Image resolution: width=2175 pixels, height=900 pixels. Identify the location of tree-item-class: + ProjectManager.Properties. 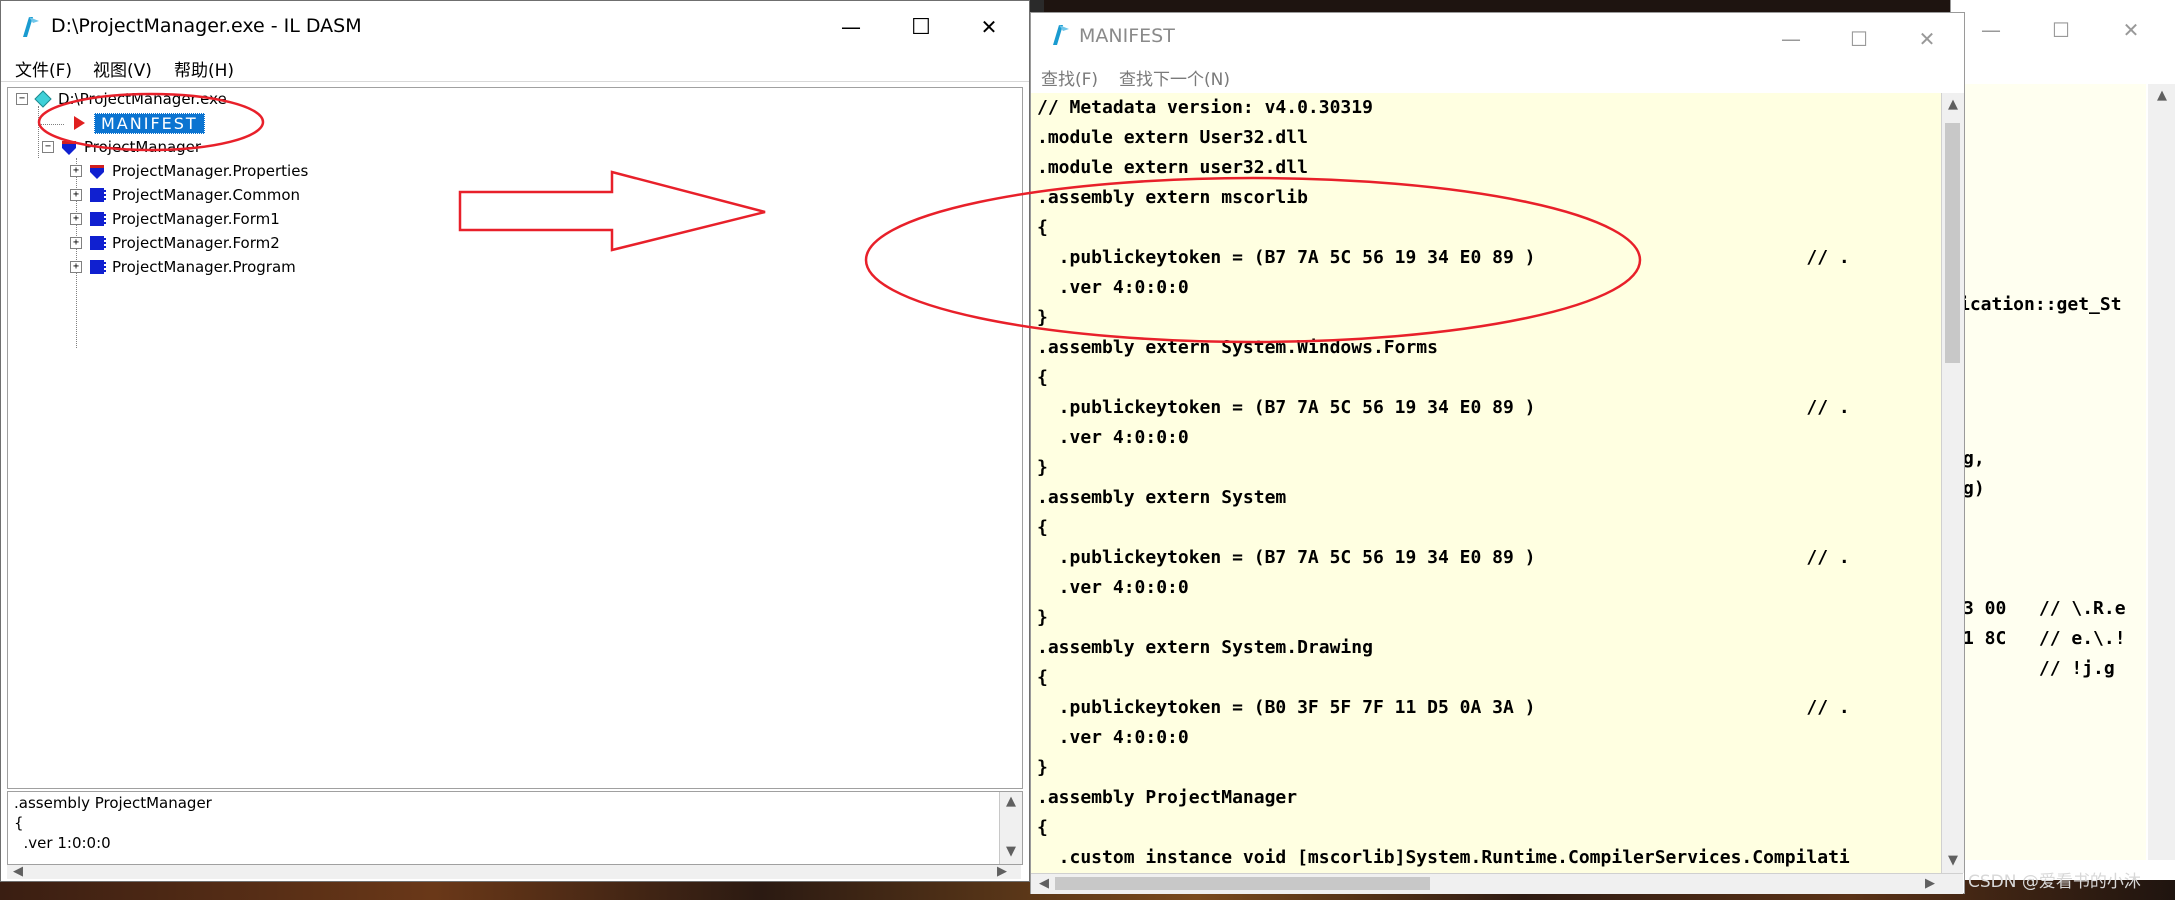
(189, 171).